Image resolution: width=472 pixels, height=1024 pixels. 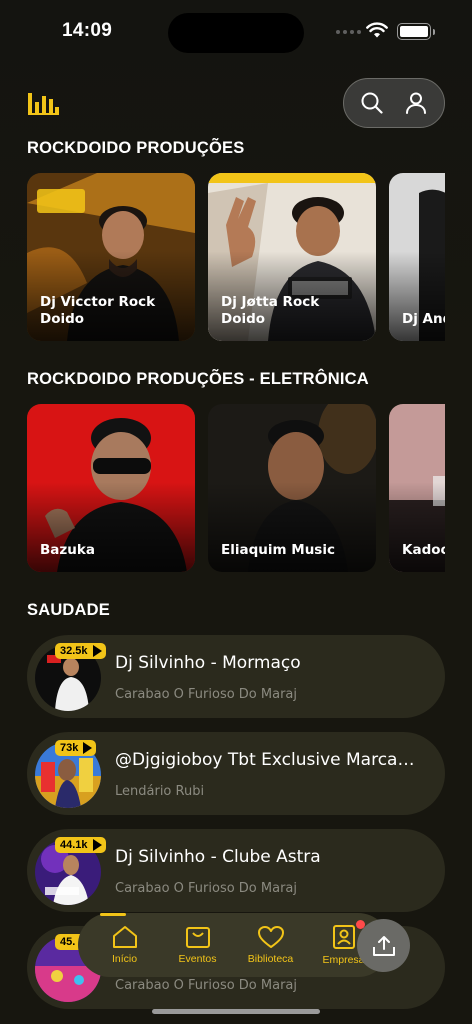 I want to click on artist-card: Dj And, so click(x=417, y=257).